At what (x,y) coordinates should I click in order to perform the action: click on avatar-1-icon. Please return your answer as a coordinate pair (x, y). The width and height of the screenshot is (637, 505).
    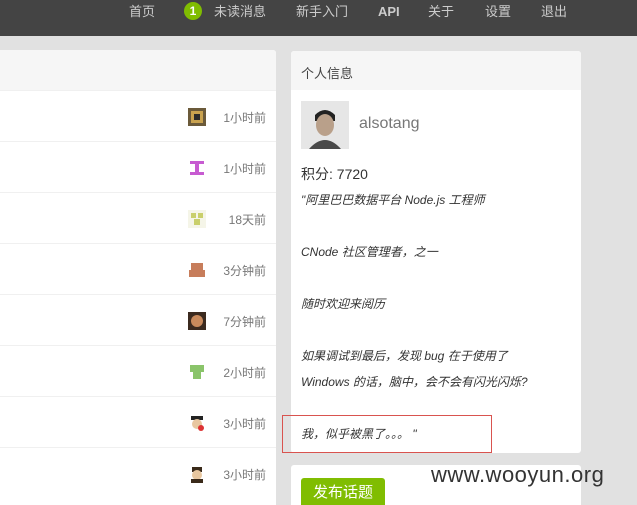
    Looking at the image, I should click on (197, 117).